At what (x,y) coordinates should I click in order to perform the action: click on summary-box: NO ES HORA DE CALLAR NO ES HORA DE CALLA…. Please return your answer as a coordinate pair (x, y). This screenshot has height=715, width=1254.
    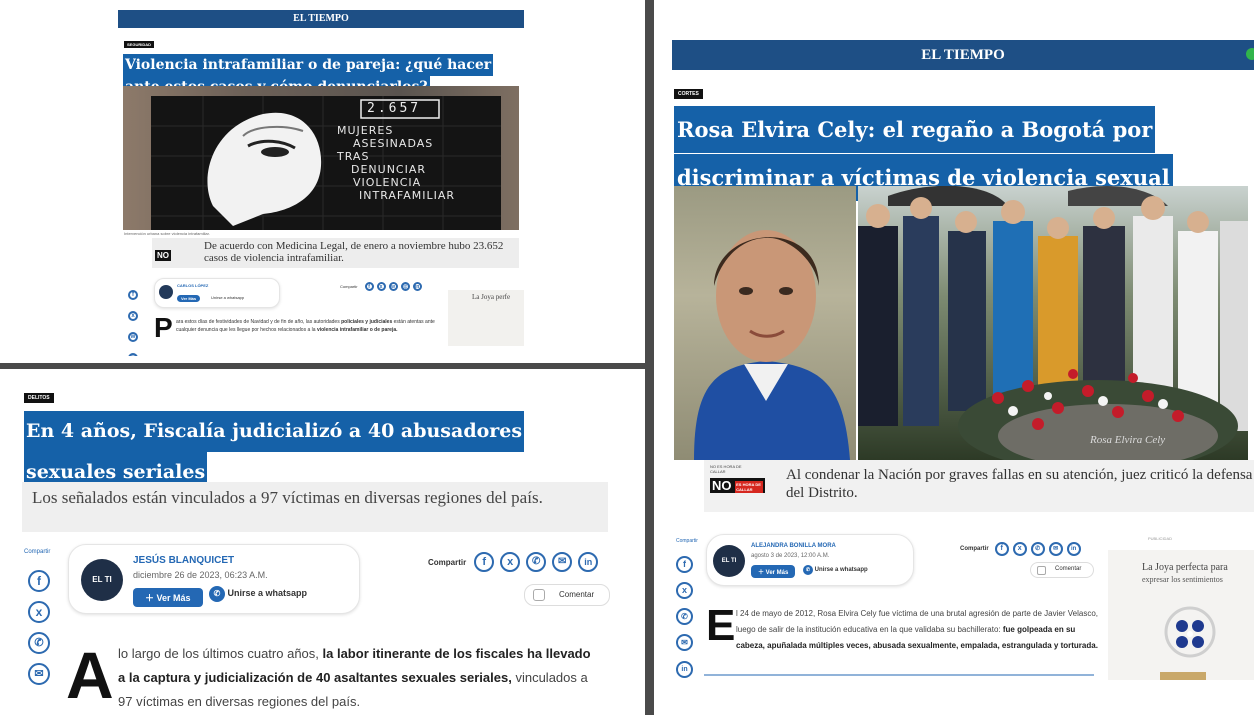
    Looking at the image, I should click on (979, 486).